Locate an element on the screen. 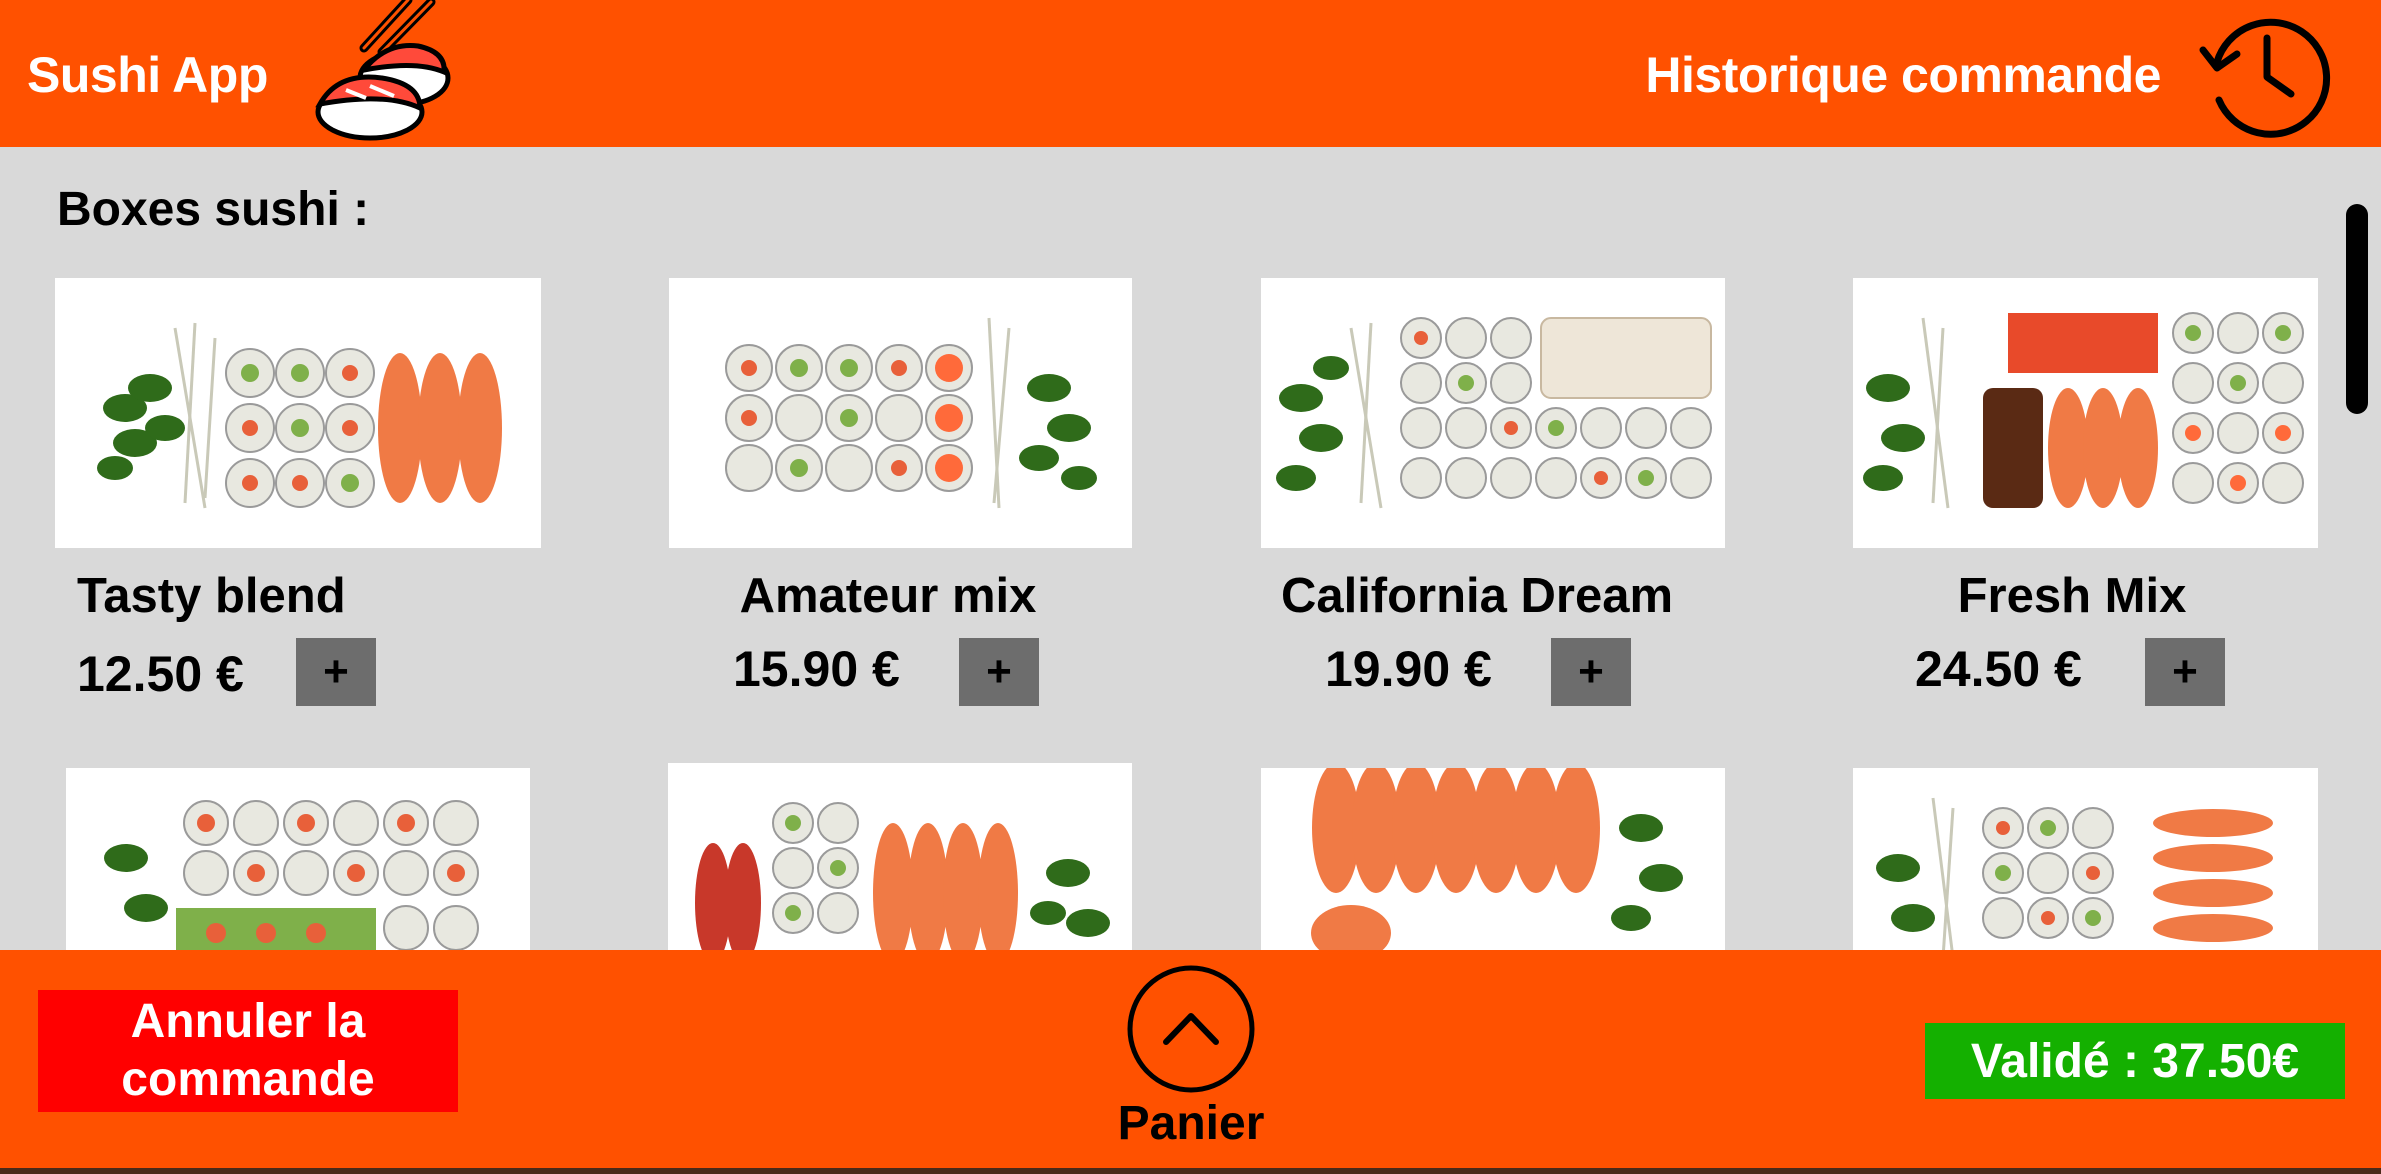  product-price: 12.50 € is located at coordinates (160, 674).